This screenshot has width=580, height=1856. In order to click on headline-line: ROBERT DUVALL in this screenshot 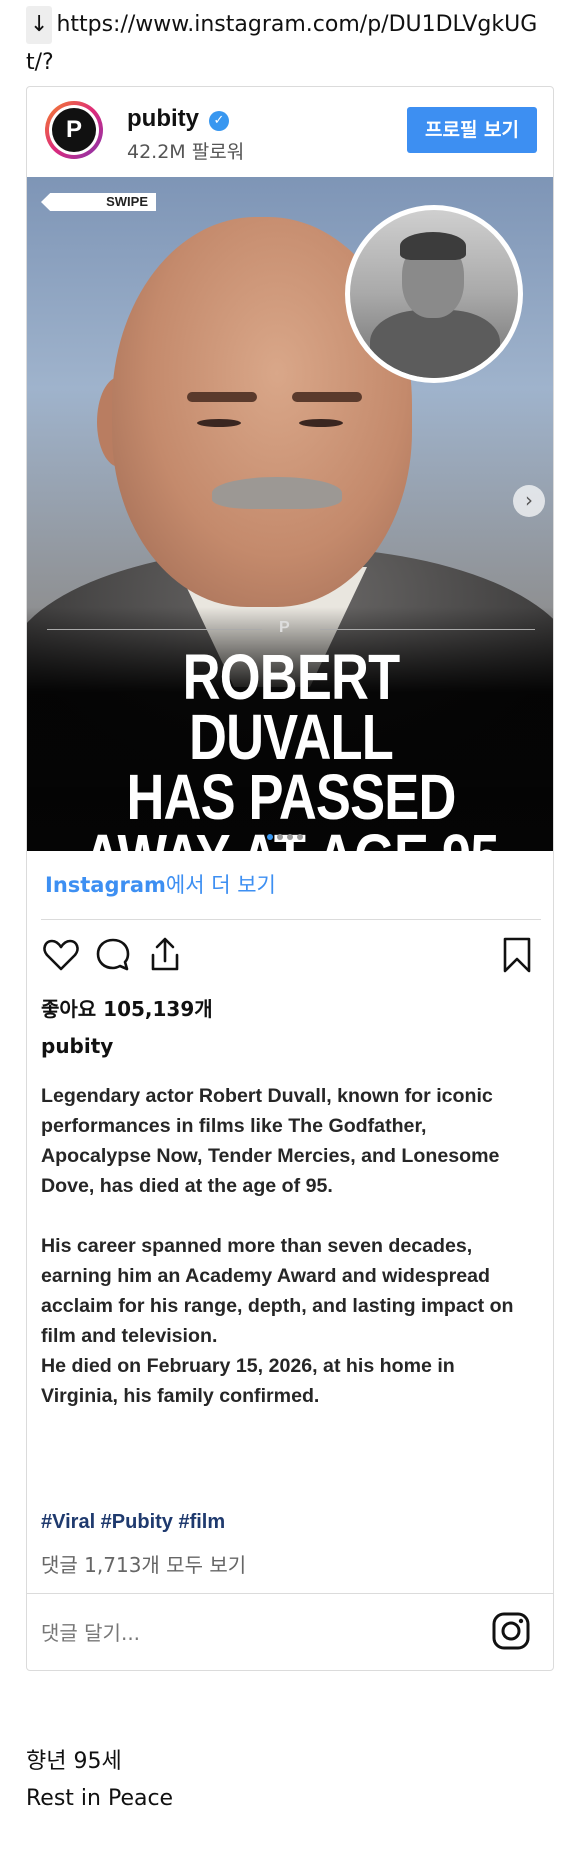, I will do `click(291, 707)`.